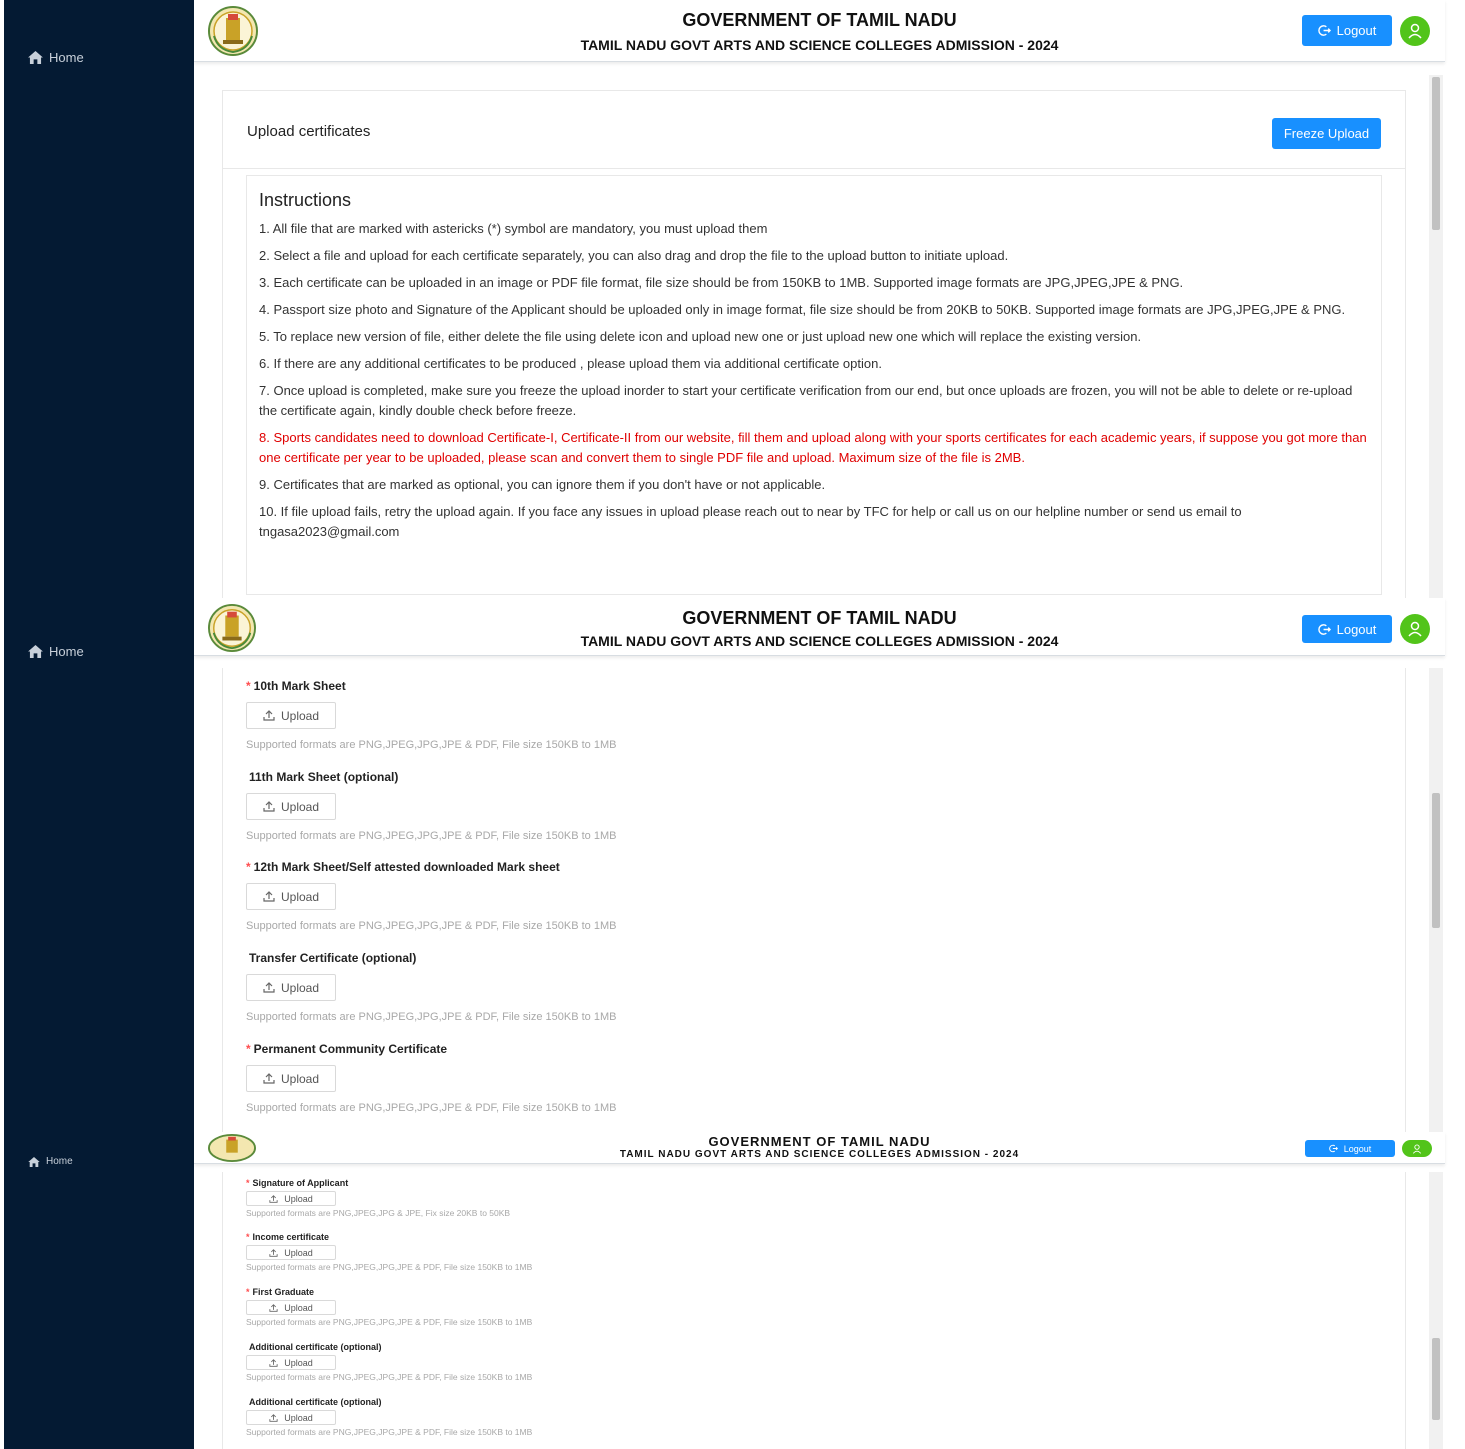 This screenshot has height=1449, width=1465. Describe the element at coordinates (378, 1183) in the screenshot. I see `upload-label: * Signature of Applicant` at that location.